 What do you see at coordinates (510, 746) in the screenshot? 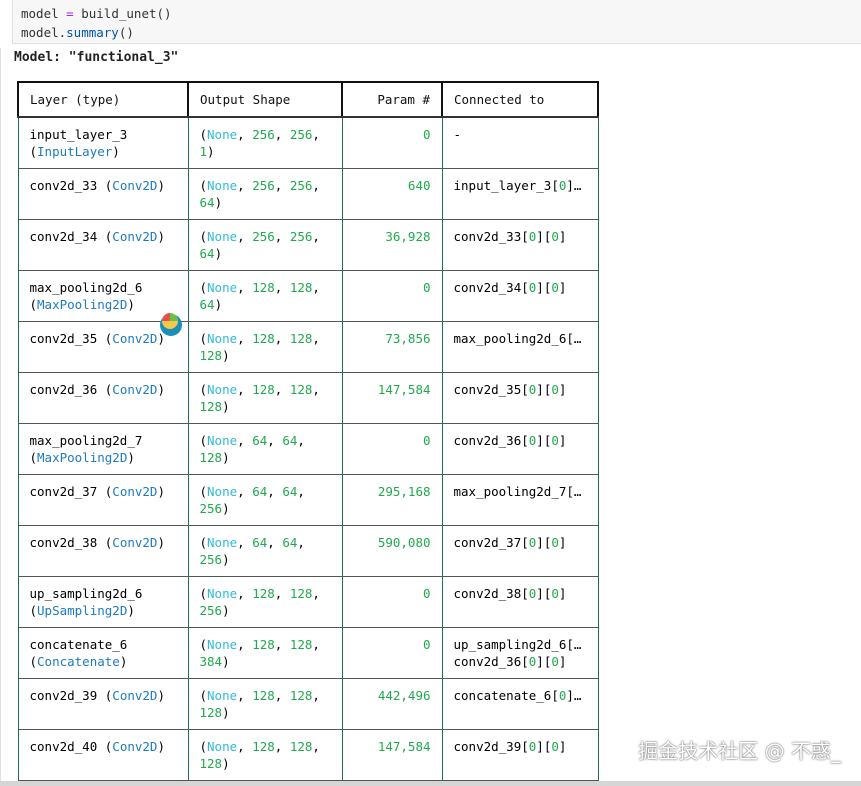
I see `connection-ref: conv2d_39[0][0]` at bounding box center [510, 746].